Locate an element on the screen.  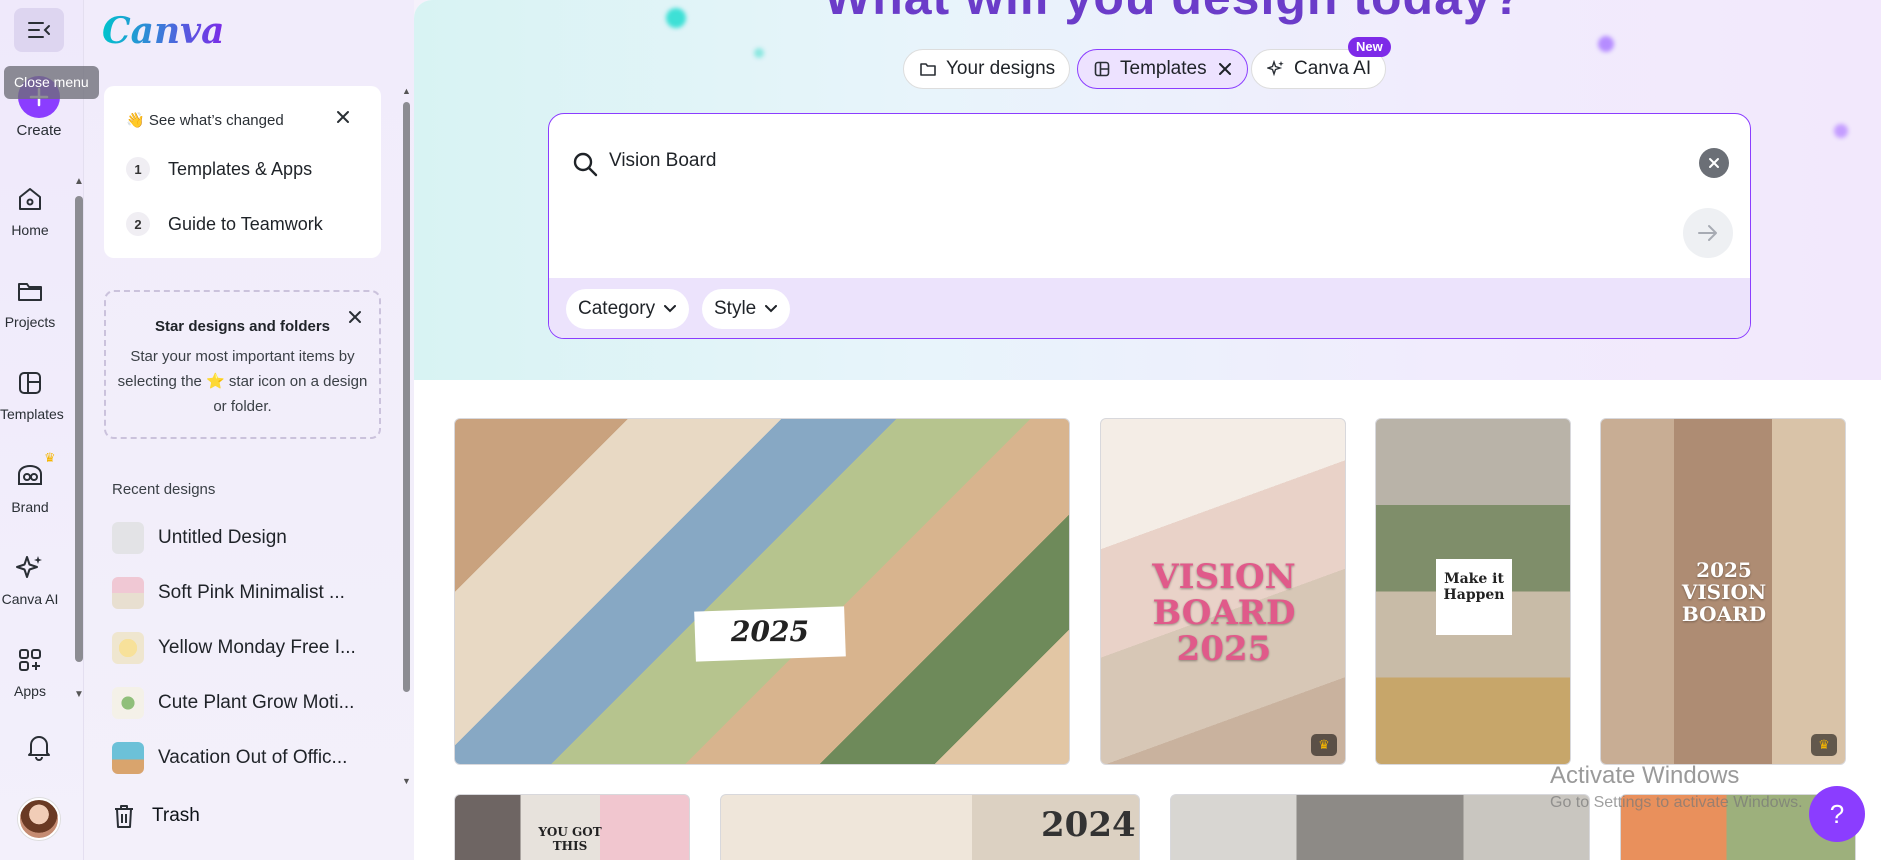
home-icon is located at coordinates (30, 199).